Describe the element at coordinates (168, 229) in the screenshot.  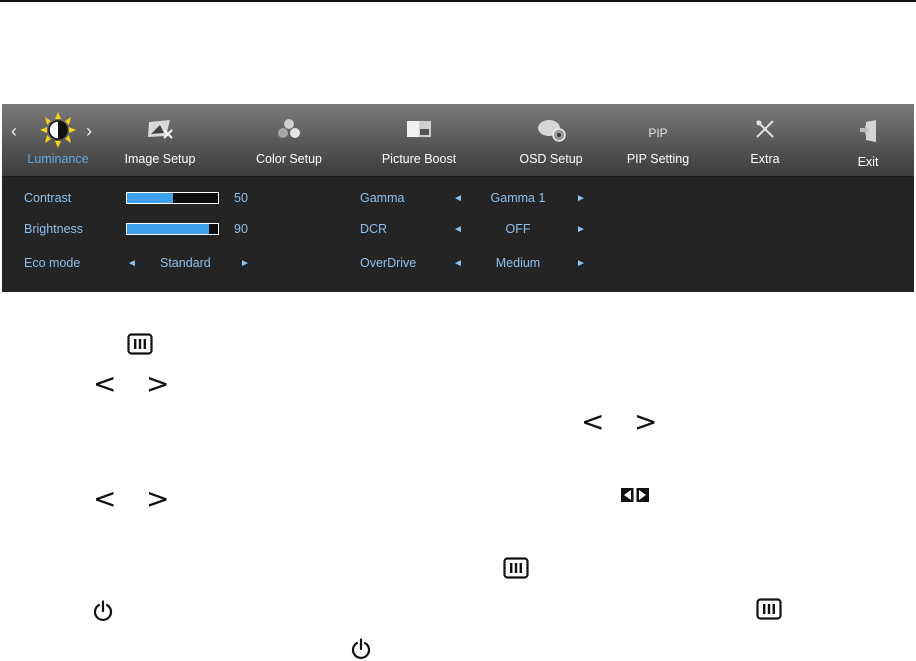
I see `brightness-slider-fill` at that location.